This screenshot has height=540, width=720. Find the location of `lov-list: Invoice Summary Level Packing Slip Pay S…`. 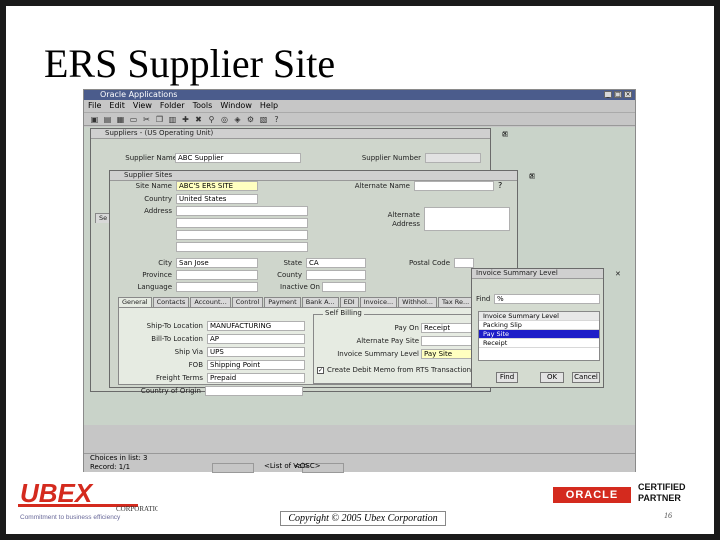

lov-list: Invoice Summary Level Packing Slip Pay S… is located at coordinates (539, 336).